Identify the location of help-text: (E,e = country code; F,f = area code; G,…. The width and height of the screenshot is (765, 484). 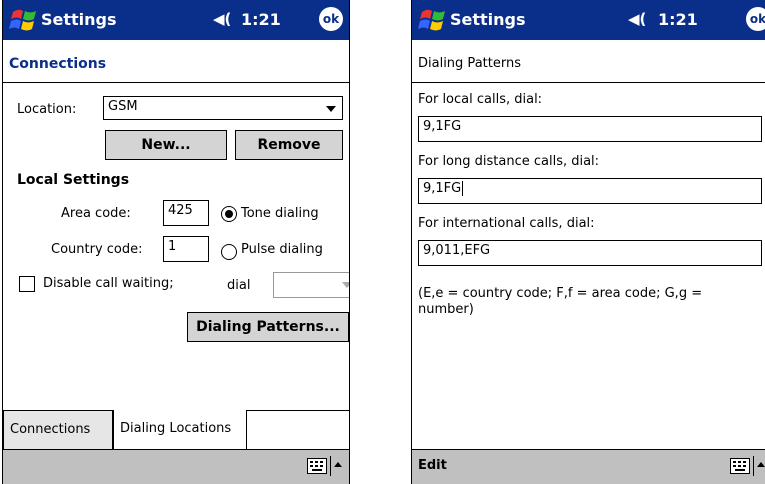
(560, 301).